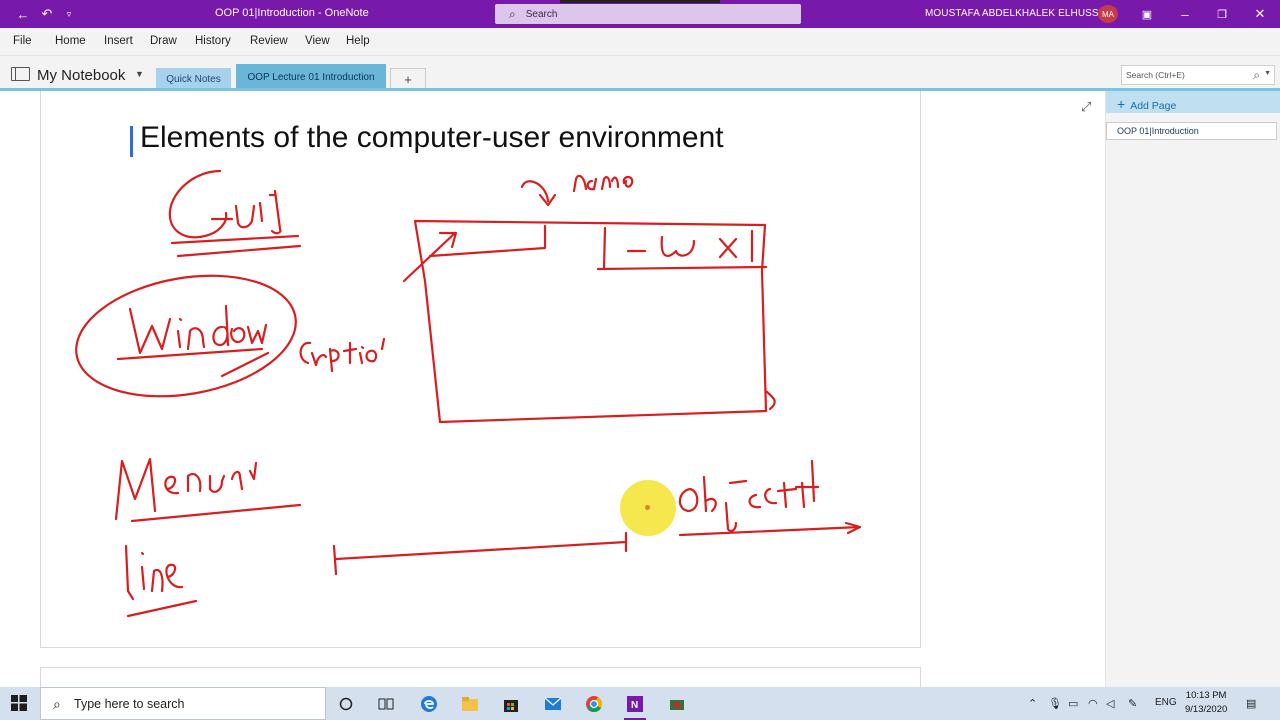 The height and width of the screenshot is (720, 1280). I want to click on svg-text: N, so click(634, 705).